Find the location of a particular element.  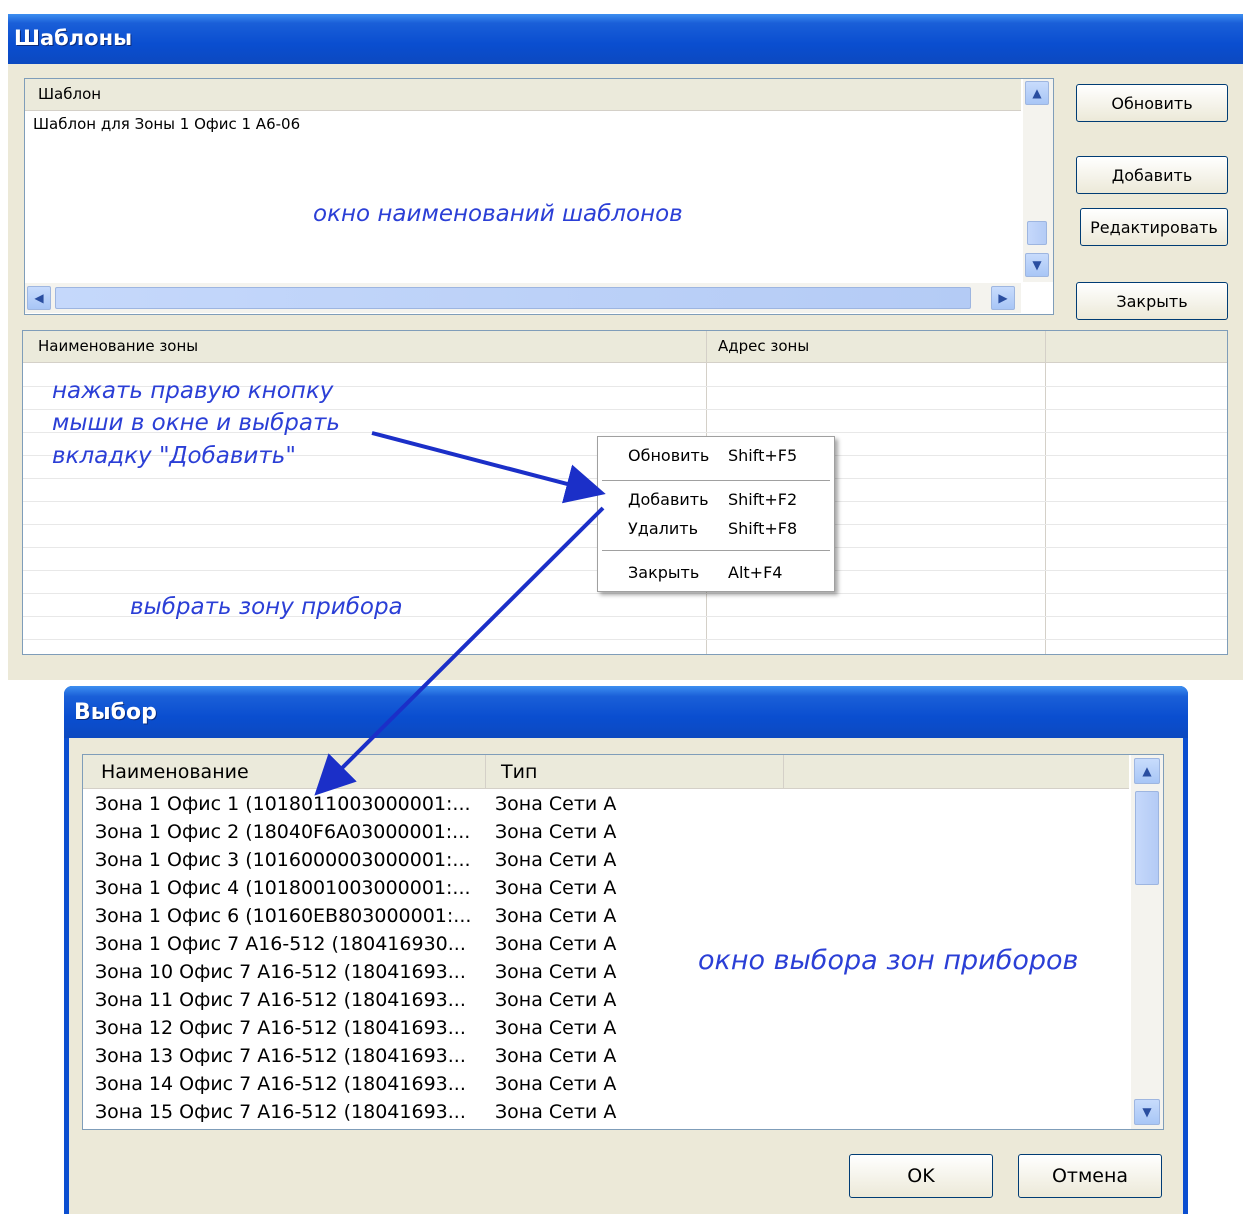

instruction-note-3: вкладку "Добавить" is located at coordinates (174, 456).